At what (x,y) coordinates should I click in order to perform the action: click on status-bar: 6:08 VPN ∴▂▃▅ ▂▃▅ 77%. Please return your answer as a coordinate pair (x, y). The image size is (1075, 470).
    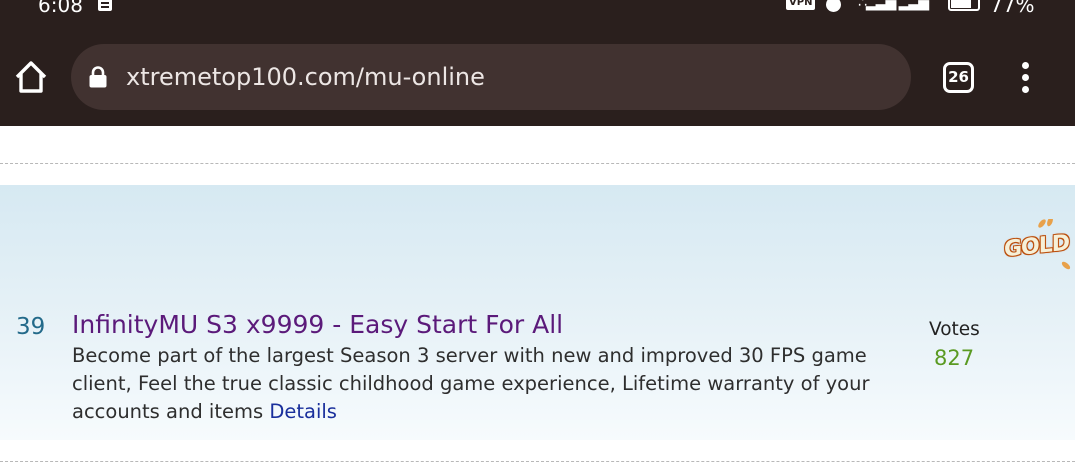
    Looking at the image, I should click on (537, 10).